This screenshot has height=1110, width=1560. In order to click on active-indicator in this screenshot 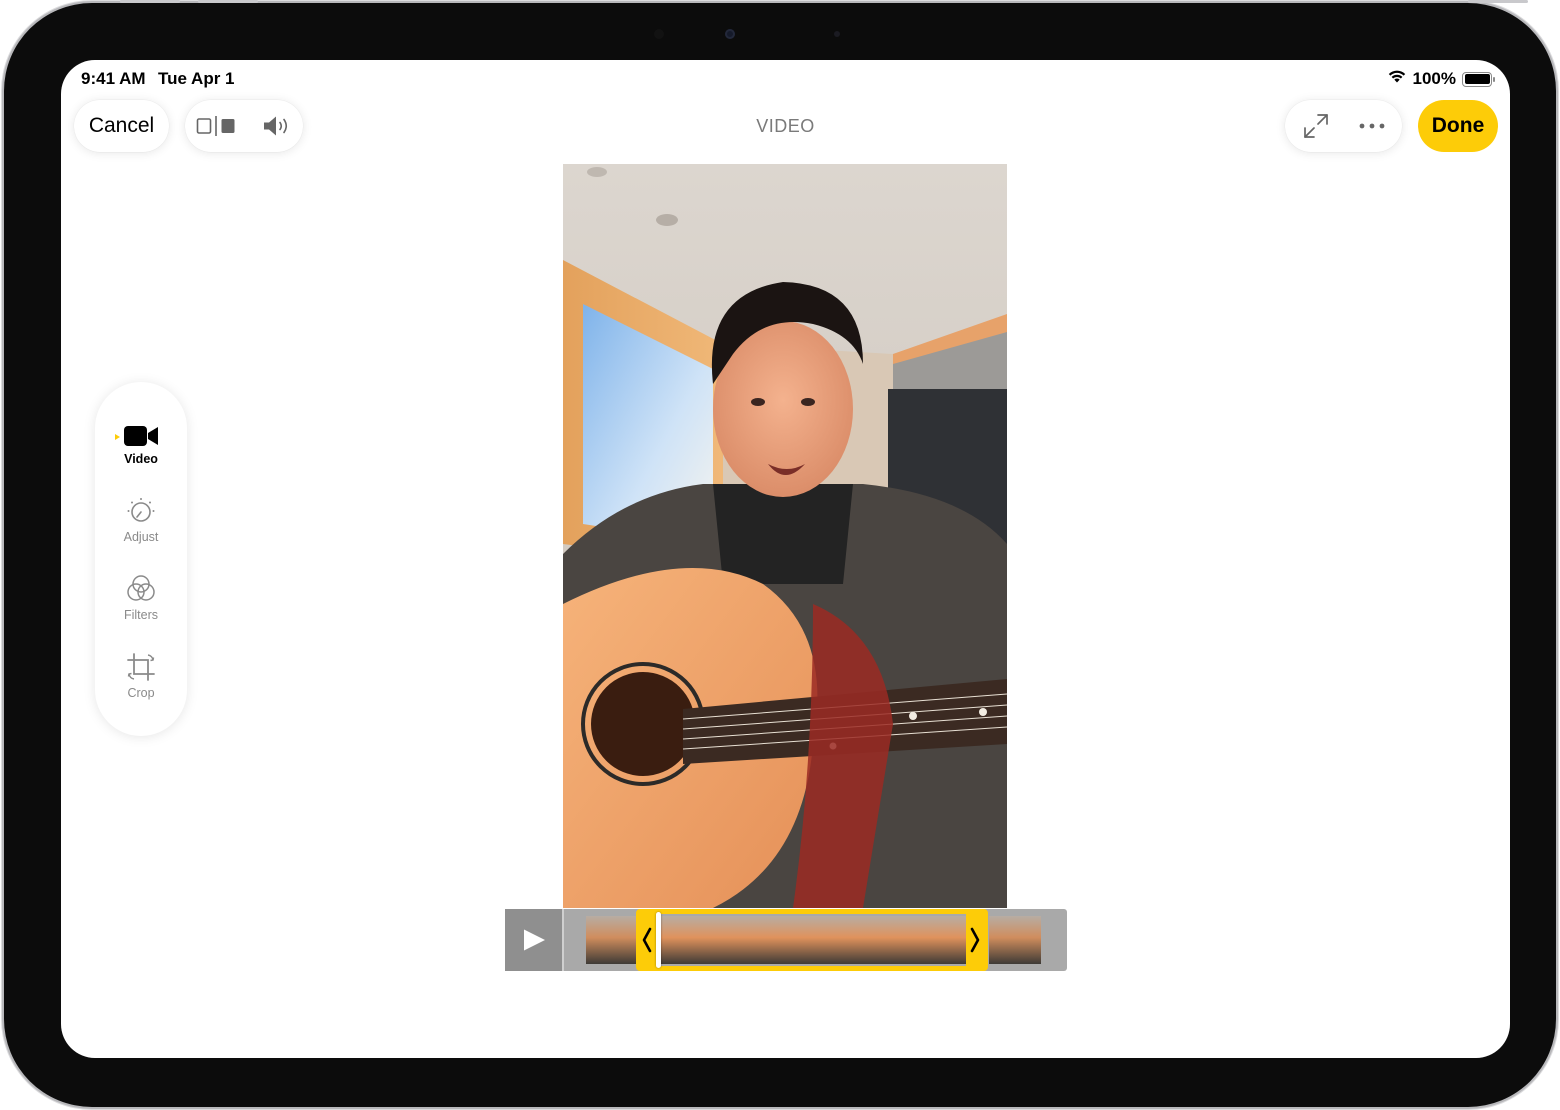, I will do `click(117, 437)`.